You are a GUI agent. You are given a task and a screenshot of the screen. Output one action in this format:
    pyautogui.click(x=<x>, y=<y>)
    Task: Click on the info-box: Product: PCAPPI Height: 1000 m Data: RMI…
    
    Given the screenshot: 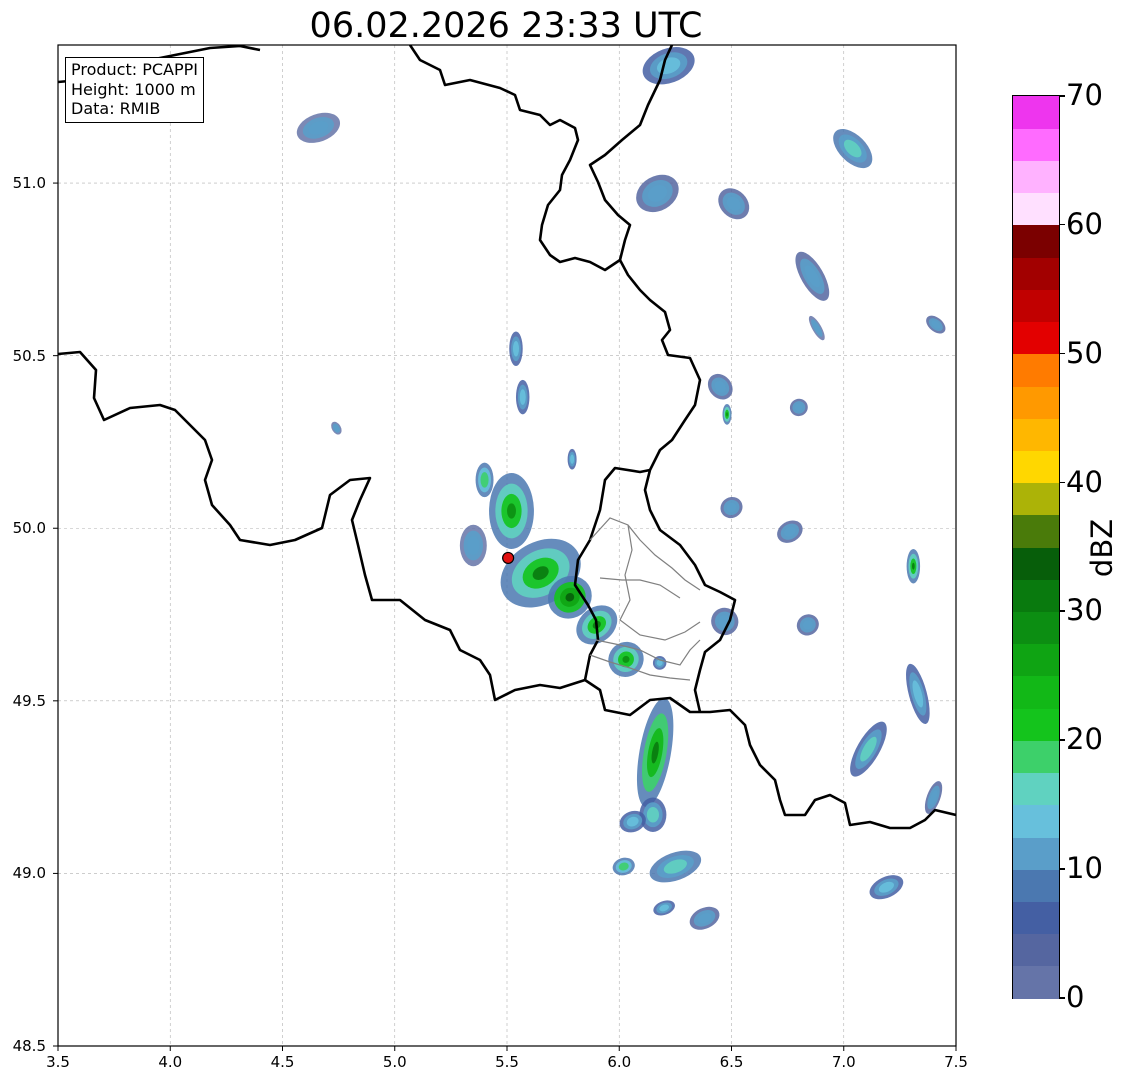 What is the action you would take?
    pyautogui.click(x=135, y=90)
    